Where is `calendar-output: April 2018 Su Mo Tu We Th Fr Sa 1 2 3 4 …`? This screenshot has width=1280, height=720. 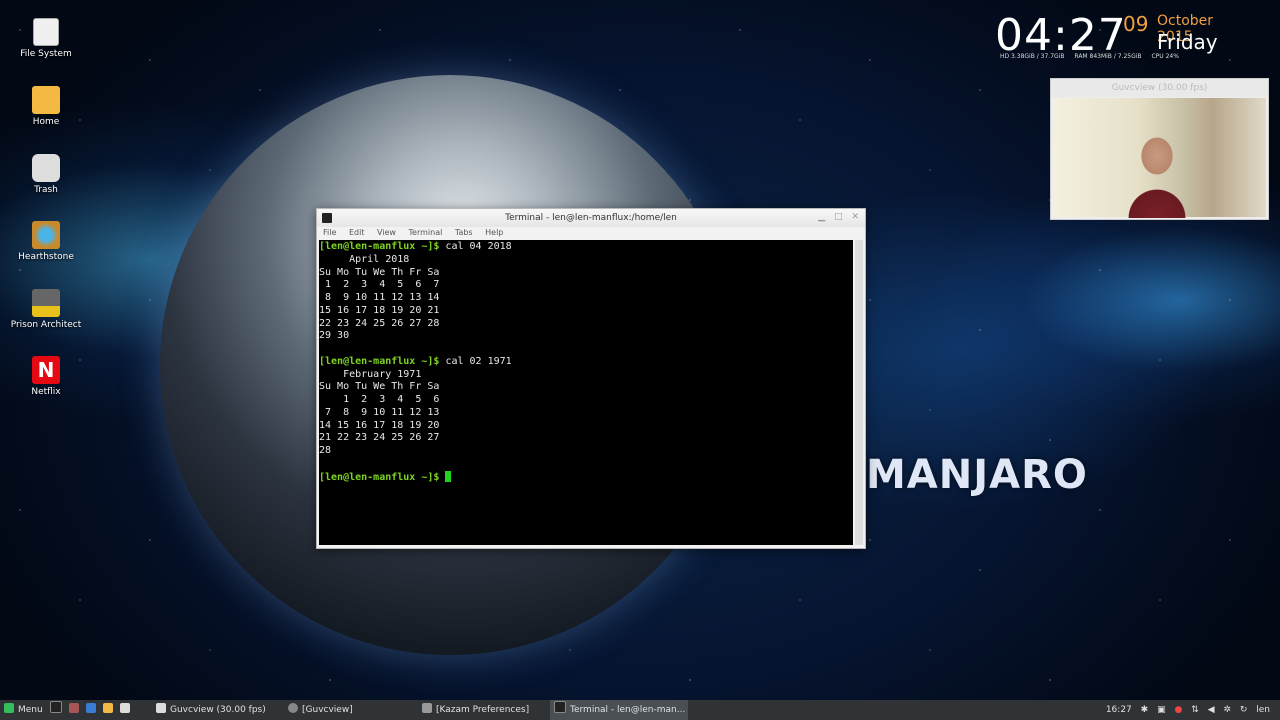
calendar-output: April 2018 Su Mo Tu We Th Fr Sa 1 2 3 4 … is located at coordinates (379, 297).